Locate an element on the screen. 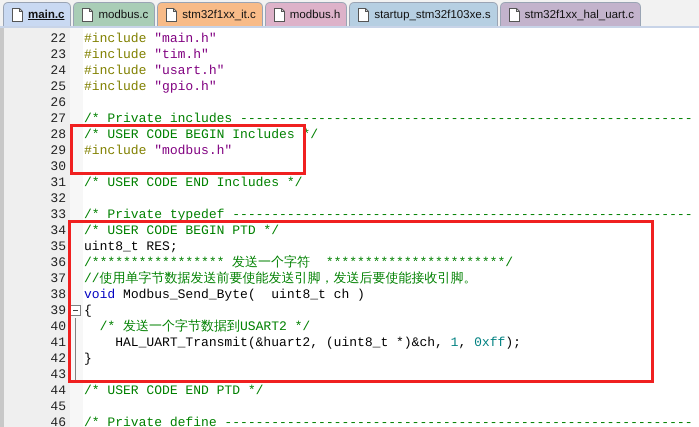  code-line: /***************** 发送一个字符 ***********************/ is located at coordinates (299, 262).